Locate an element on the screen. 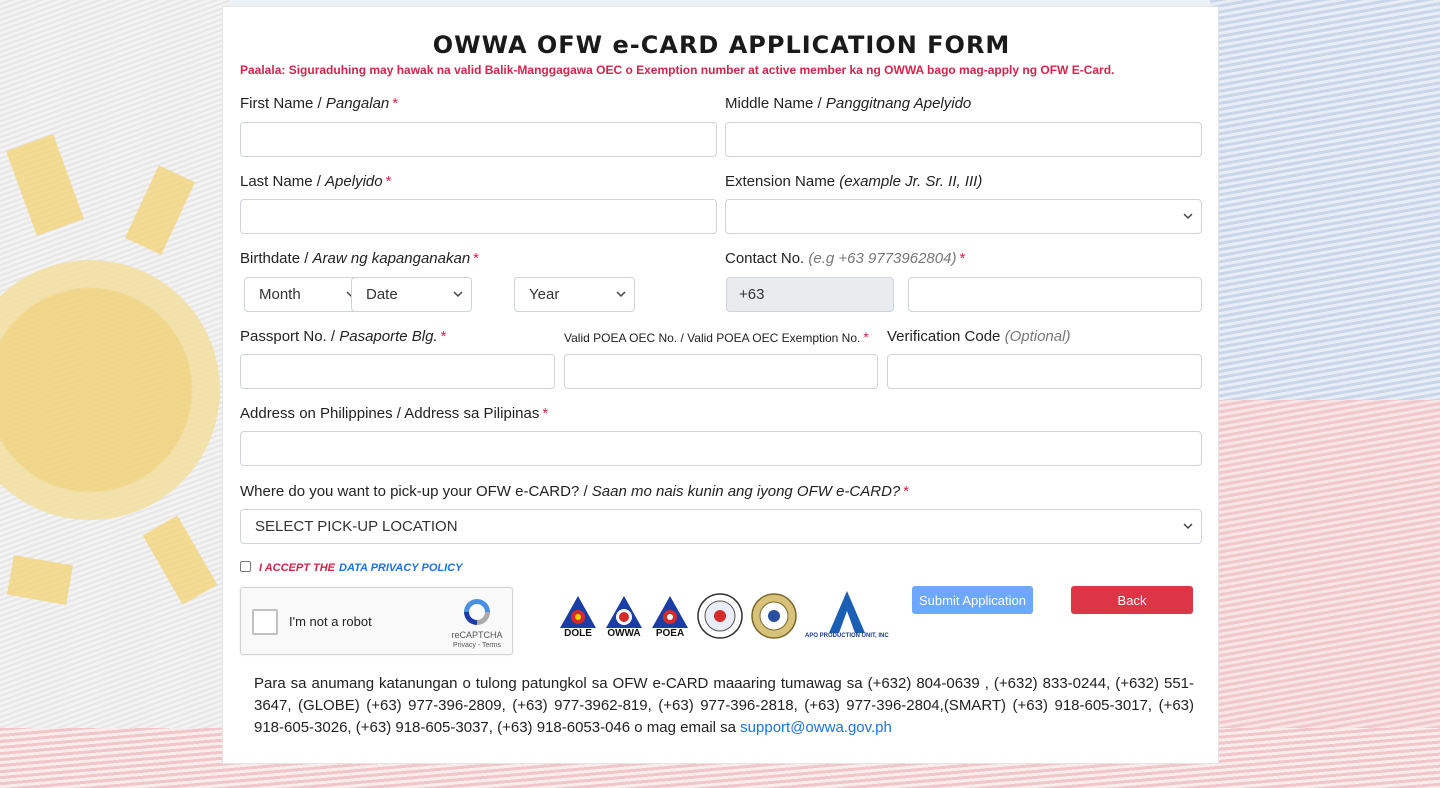 Image resolution: width=1440 pixels, height=788 pixels. birthdate-label: Birthdate / Araw ng kapanganakan * is located at coordinates (360, 258).